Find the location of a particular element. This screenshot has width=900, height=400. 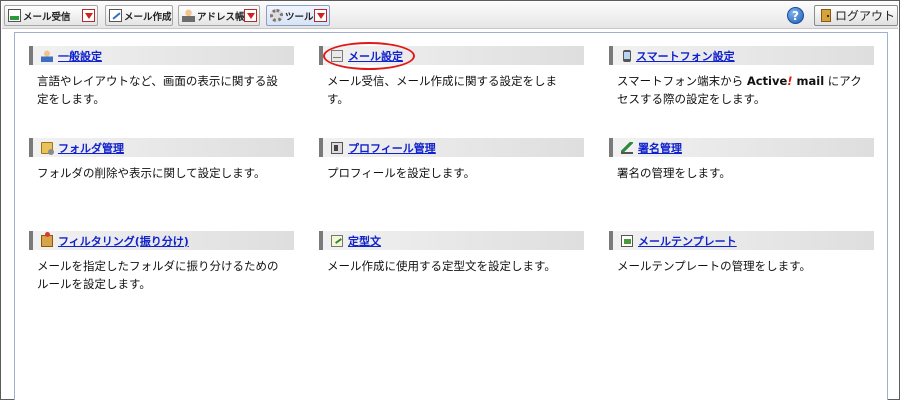

tool-description: 言語やレイアウトなど、画面の表示に関する設定をします。 is located at coordinates (157, 90).